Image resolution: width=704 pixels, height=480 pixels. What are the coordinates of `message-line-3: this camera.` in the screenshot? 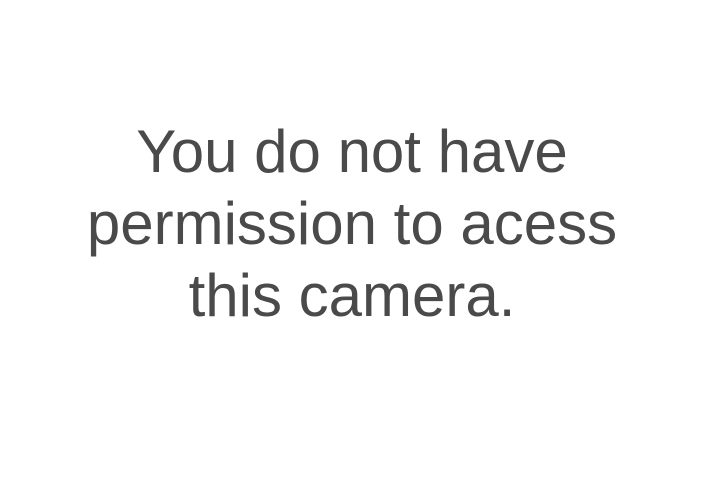 It's located at (352, 295).